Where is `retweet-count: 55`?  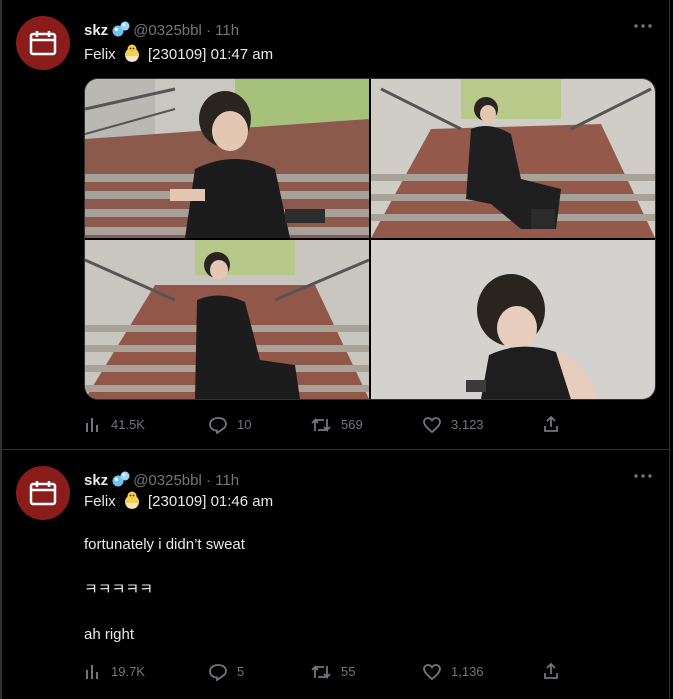 retweet-count: 55 is located at coordinates (348, 671).